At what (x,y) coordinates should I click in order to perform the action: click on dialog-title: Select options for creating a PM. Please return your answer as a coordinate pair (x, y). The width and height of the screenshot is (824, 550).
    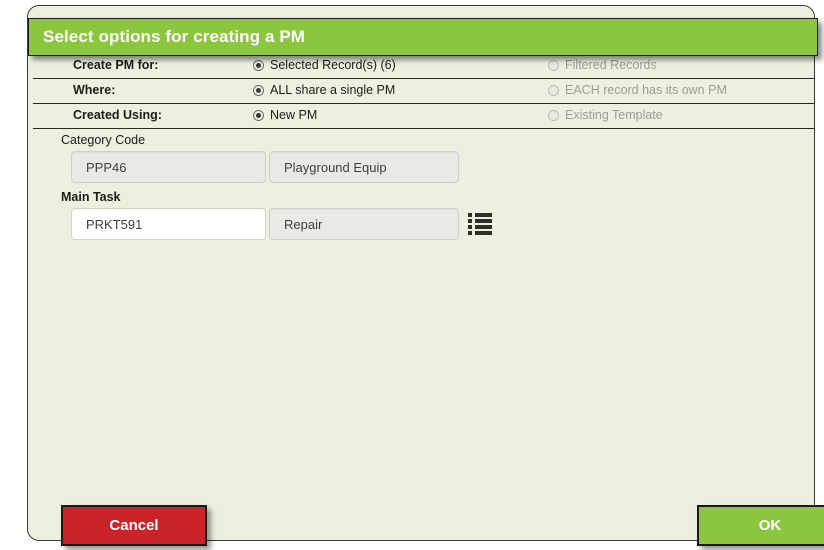
    Looking at the image, I should click on (174, 36).